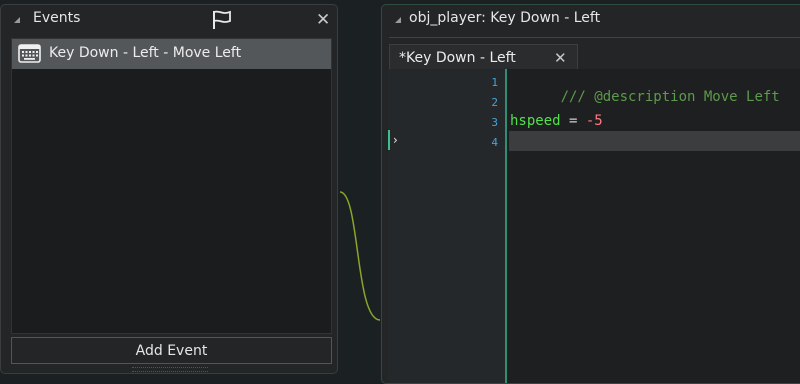 Image resolution: width=800 pixels, height=384 pixels. Describe the element at coordinates (560, 58) in the screenshot. I see `tab-close-icon: ✕` at that location.